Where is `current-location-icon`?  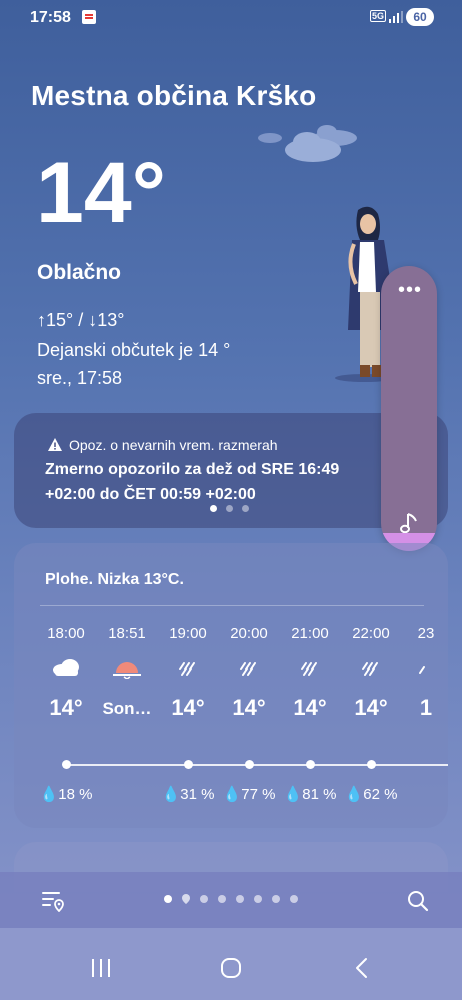
current-location-icon is located at coordinates (186, 899).